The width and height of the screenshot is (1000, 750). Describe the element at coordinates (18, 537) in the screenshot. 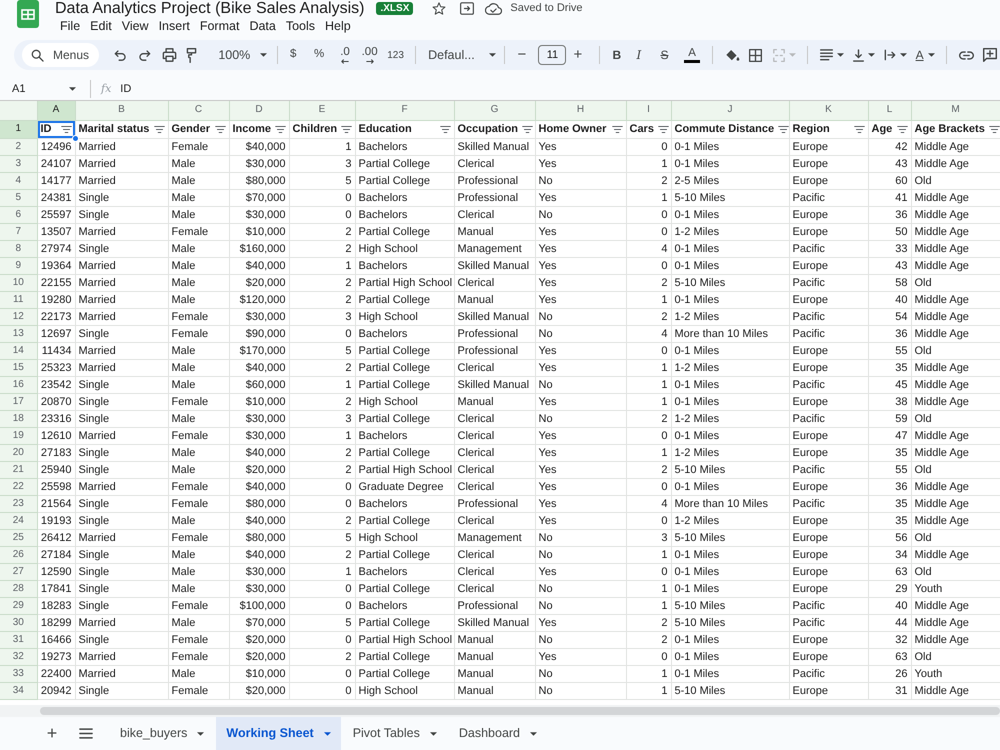

I see `row-number: 25` at that location.